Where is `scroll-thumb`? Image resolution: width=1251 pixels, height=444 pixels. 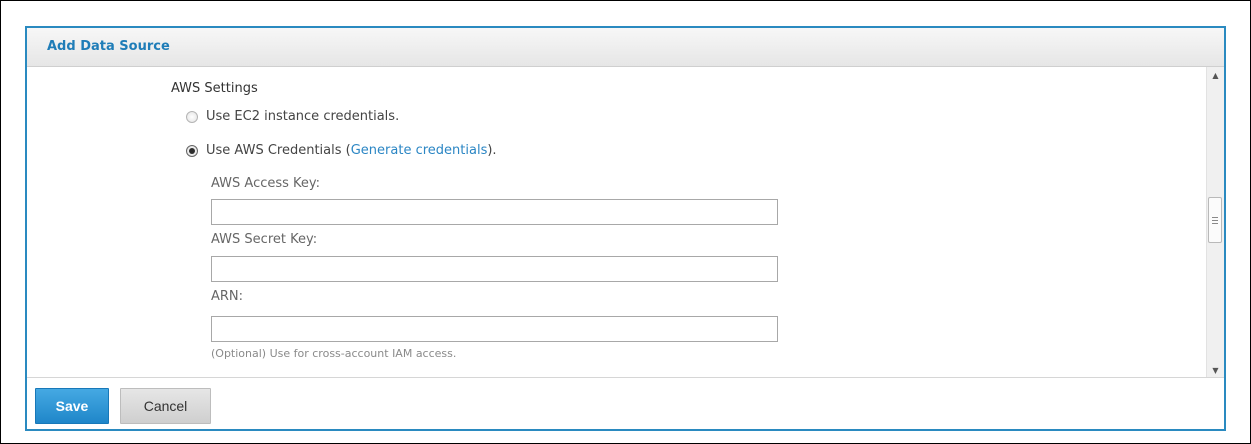
scroll-thumb is located at coordinates (1215, 220).